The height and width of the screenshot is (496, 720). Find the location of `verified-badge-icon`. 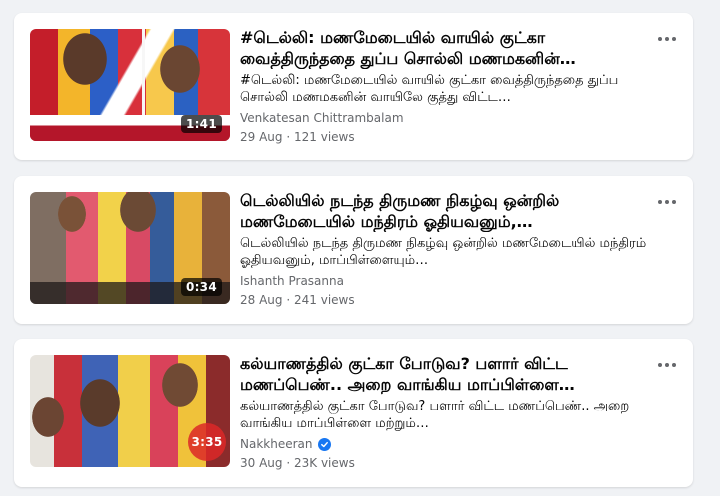

verified-badge-icon is located at coordinates (324, 444).